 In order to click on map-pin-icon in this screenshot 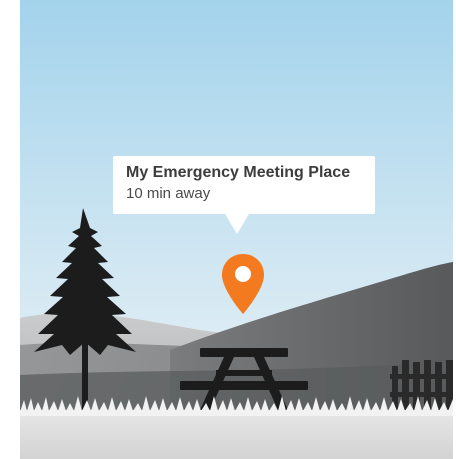, I will do `click(243, 284)`.